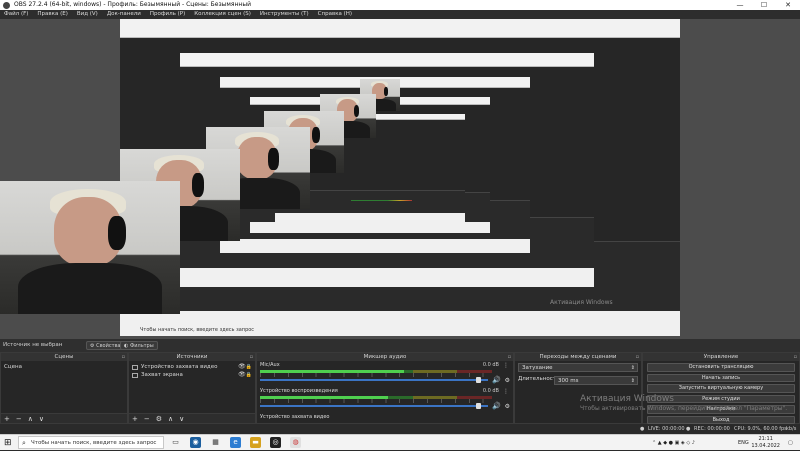 The image size is (800, 451). What do you see at coordinates (743, 443) in the screenshot?
I see `language-indicator: ENG` at bounding box center [743, 443].